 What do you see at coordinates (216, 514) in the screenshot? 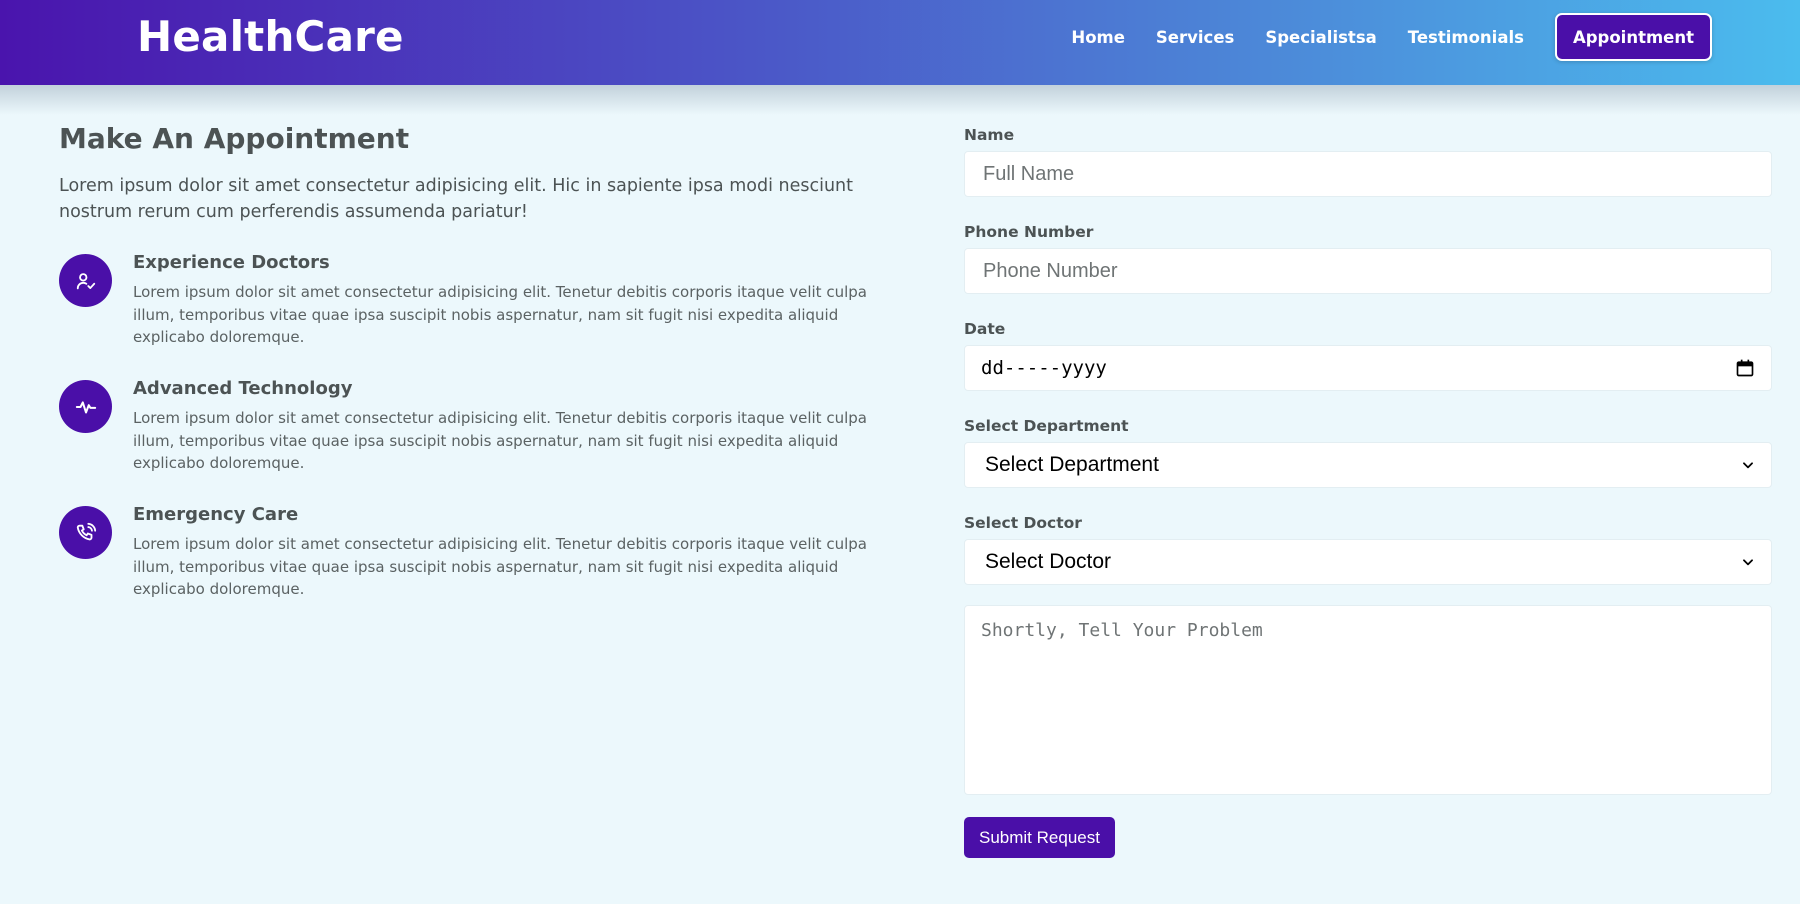
I see `feature-title: Emergency Care` at bounding box center [216, 514].